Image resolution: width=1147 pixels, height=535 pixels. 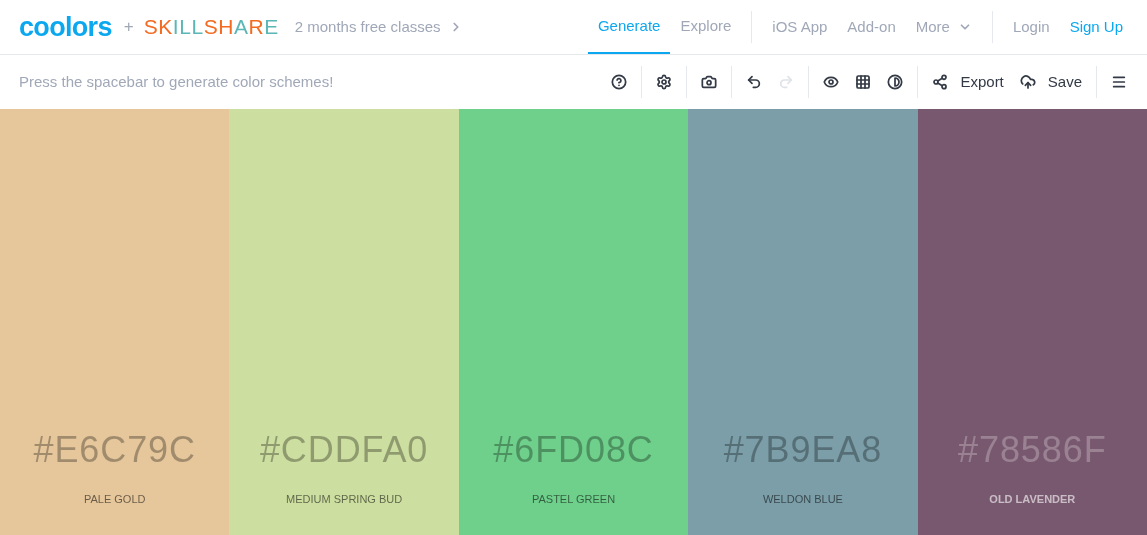 What do you see at coordinates (802, 499) in the screenshot?
I see `color-name: WELDON BLUE` at bounding box center [802, 499].